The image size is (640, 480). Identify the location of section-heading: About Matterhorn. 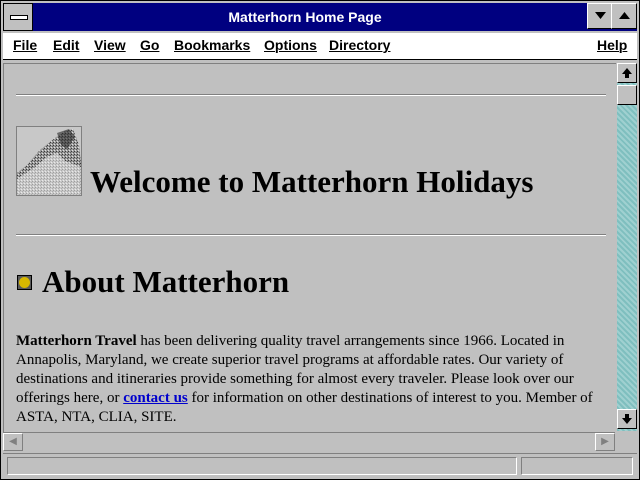
(166, 281).